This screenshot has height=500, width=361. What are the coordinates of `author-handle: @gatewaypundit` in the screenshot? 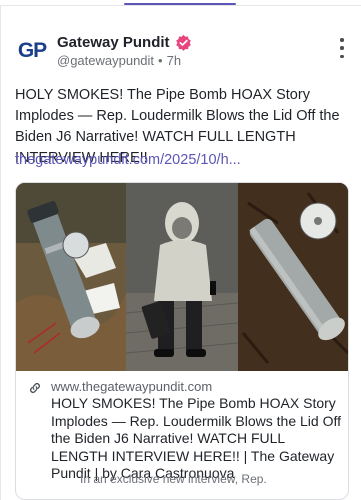 It's located at (105, 60).